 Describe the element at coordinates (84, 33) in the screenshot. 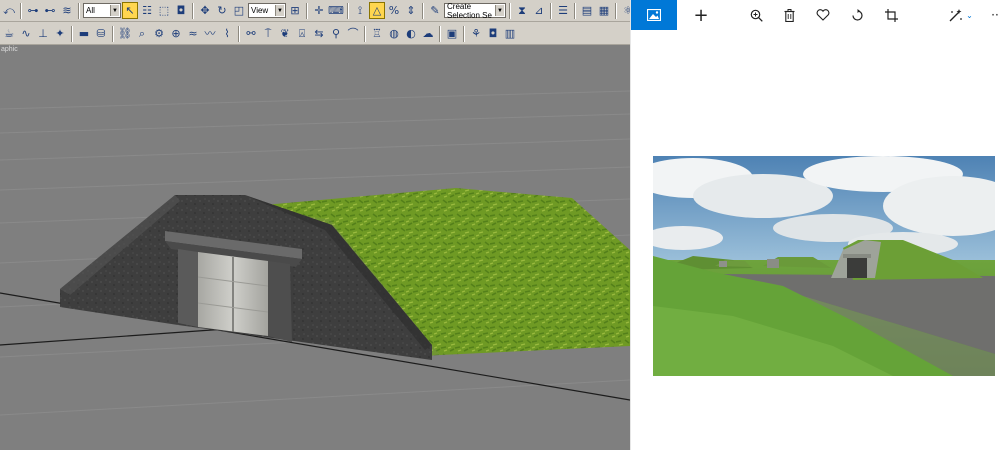

I see `plane-icon: ▬` at that location.